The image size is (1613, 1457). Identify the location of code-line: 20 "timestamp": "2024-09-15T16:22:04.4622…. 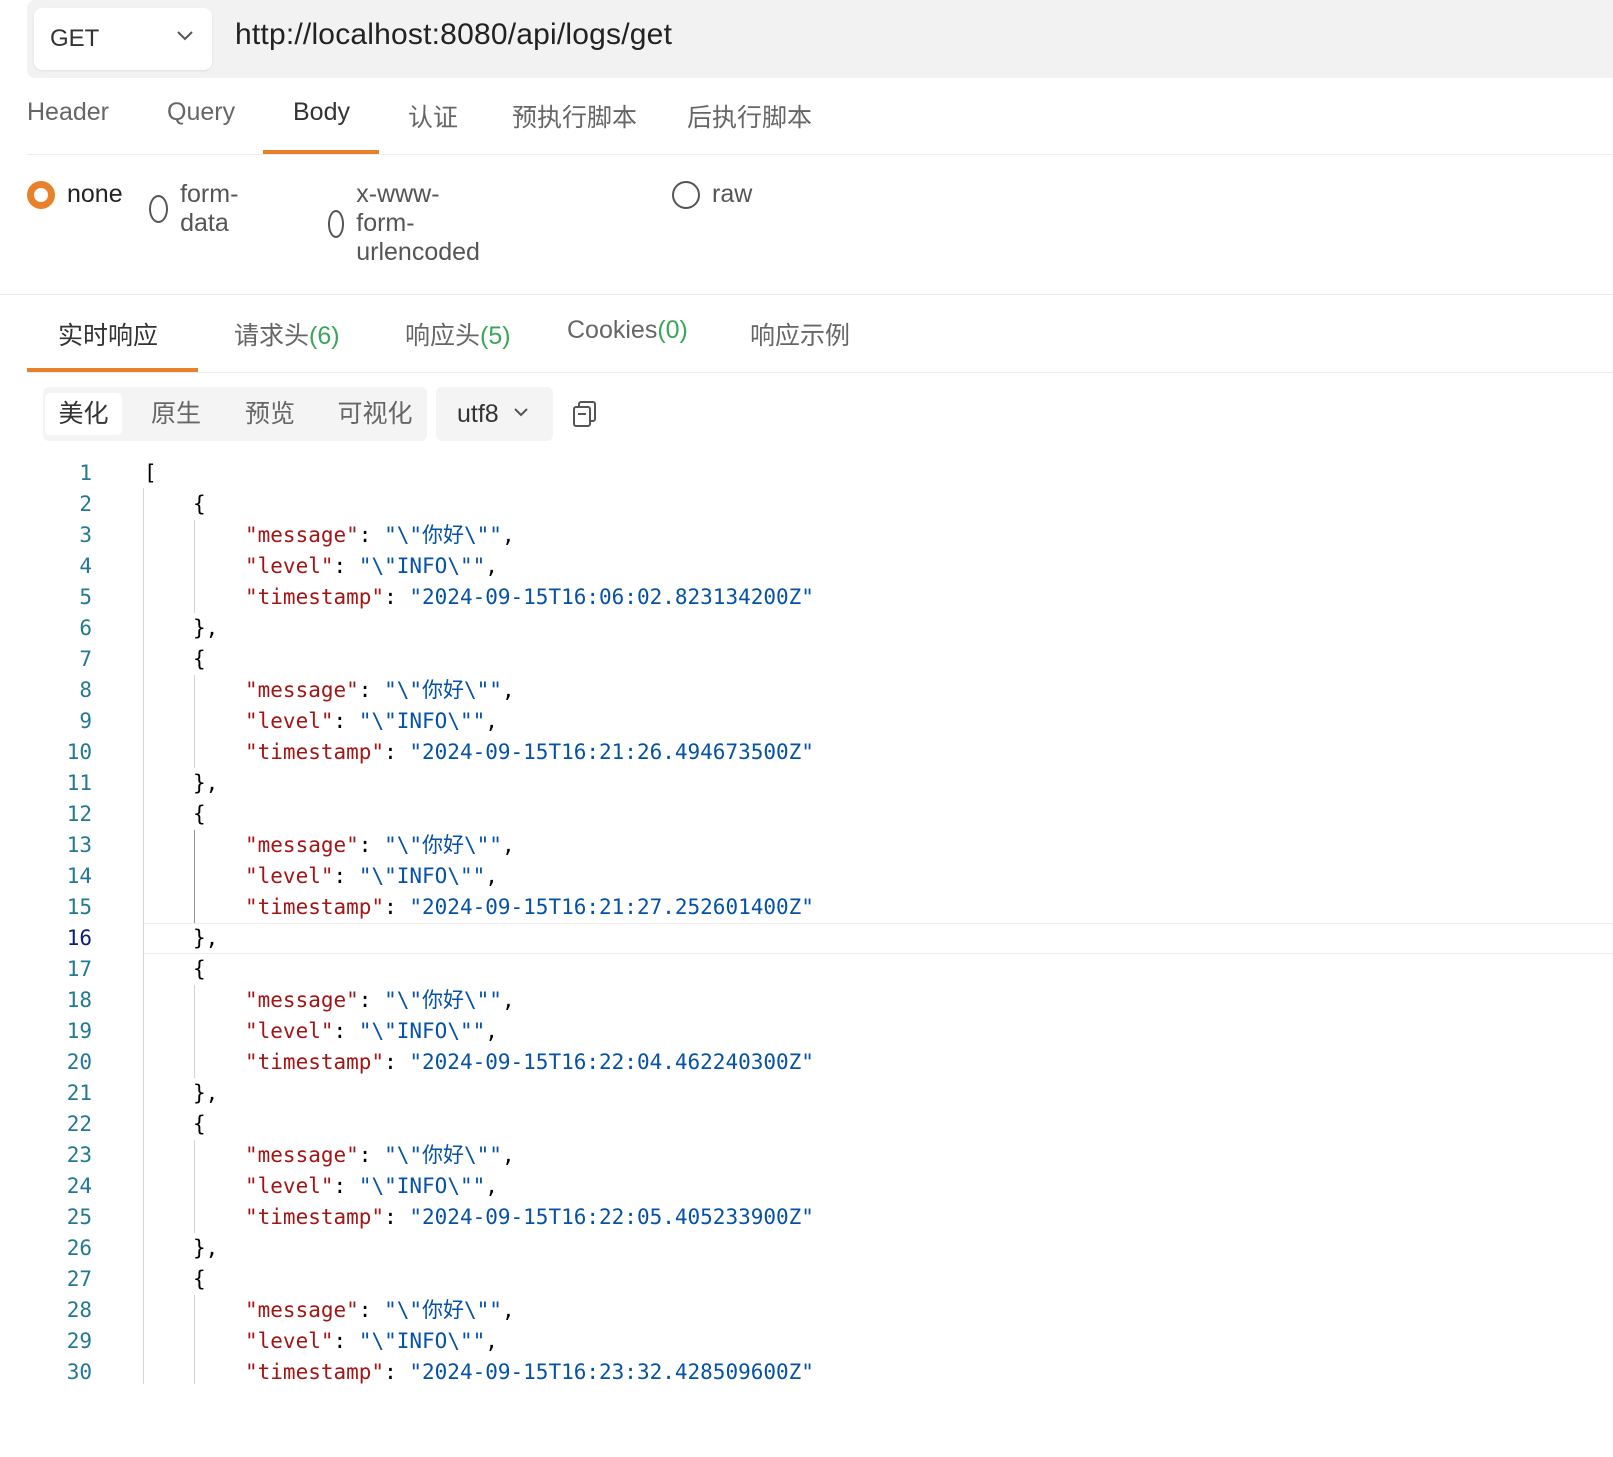
(806, 1062).